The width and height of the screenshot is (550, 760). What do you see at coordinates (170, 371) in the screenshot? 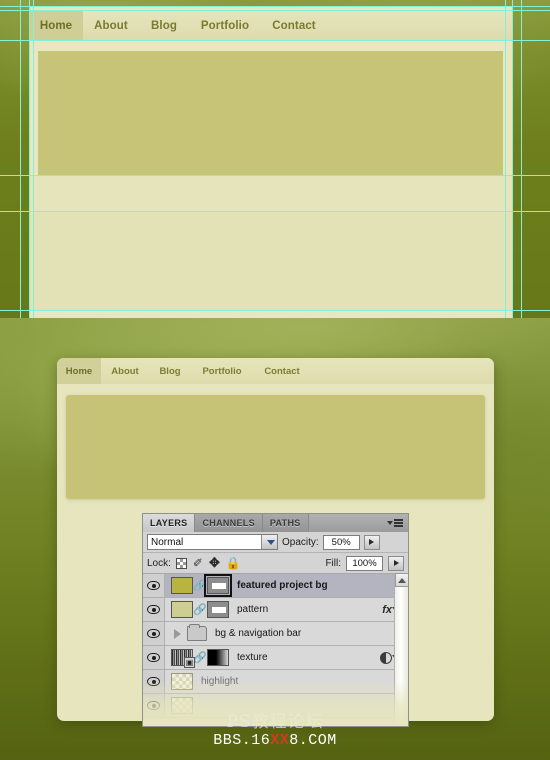
I see `mockup-nav-item-blog: Blog` at bounding box center [170, 371].